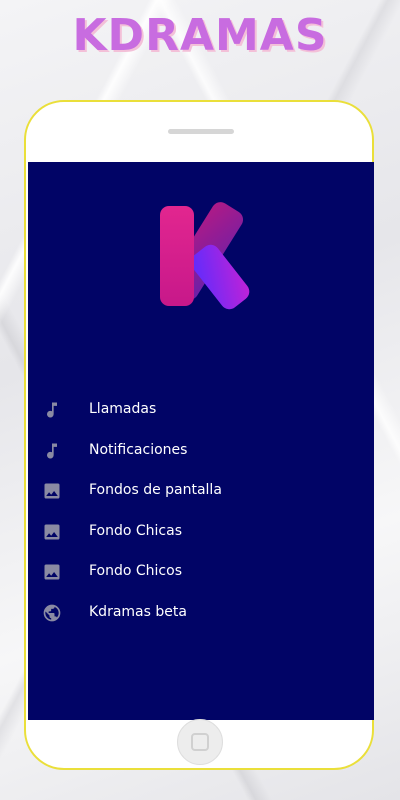  I want to click on menu-item-llamadas: Llamadas, so click(201, 410).